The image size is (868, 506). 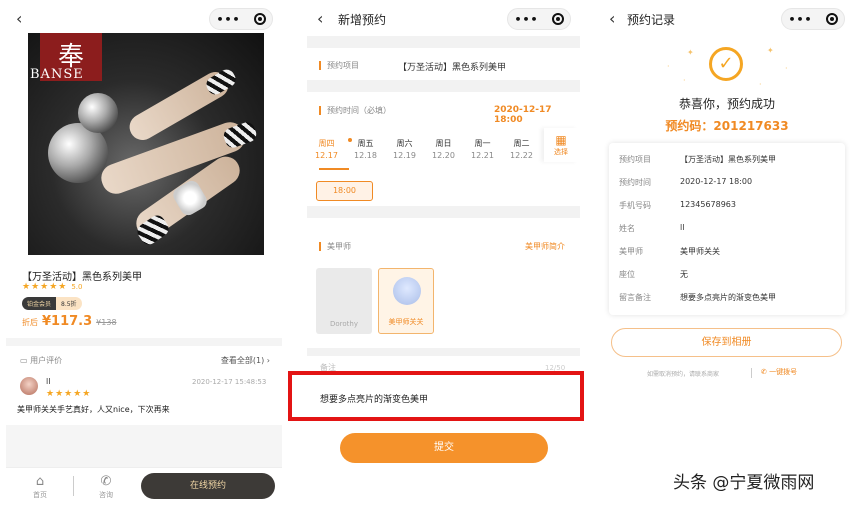 I want to click on page-title: 新增预约, so click(x=362, y=20).